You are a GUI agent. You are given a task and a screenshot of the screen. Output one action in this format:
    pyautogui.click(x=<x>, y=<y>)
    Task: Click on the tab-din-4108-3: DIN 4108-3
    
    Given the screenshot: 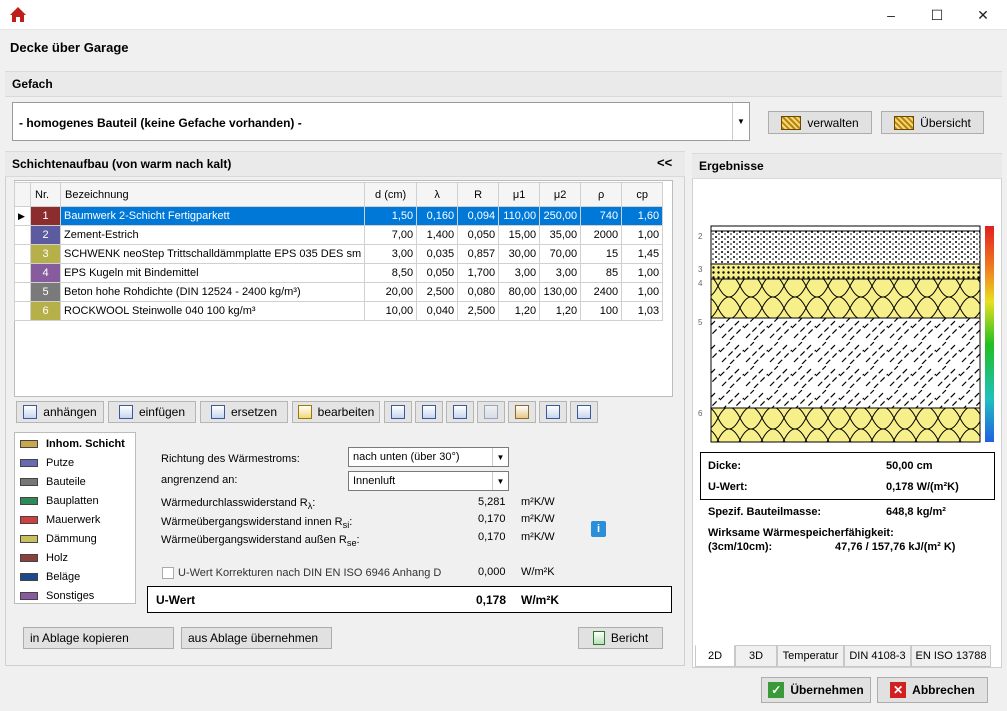 What is the action you would take?
    pyautogui.click(x=877, y=656)
    